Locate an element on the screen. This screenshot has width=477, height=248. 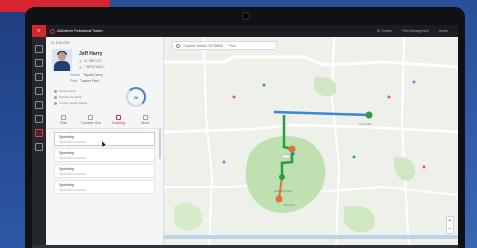
tab-transfer: Transfer Hub is located at coordinates (90, 120).